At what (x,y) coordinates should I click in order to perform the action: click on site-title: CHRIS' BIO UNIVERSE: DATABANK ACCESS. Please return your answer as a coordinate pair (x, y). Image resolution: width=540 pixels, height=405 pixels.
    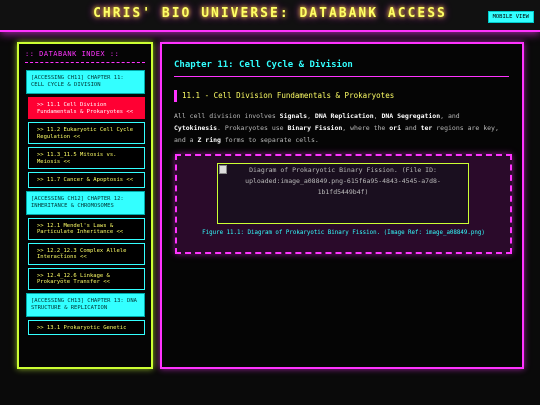
    Looking at the image, I should click on (270, 13).